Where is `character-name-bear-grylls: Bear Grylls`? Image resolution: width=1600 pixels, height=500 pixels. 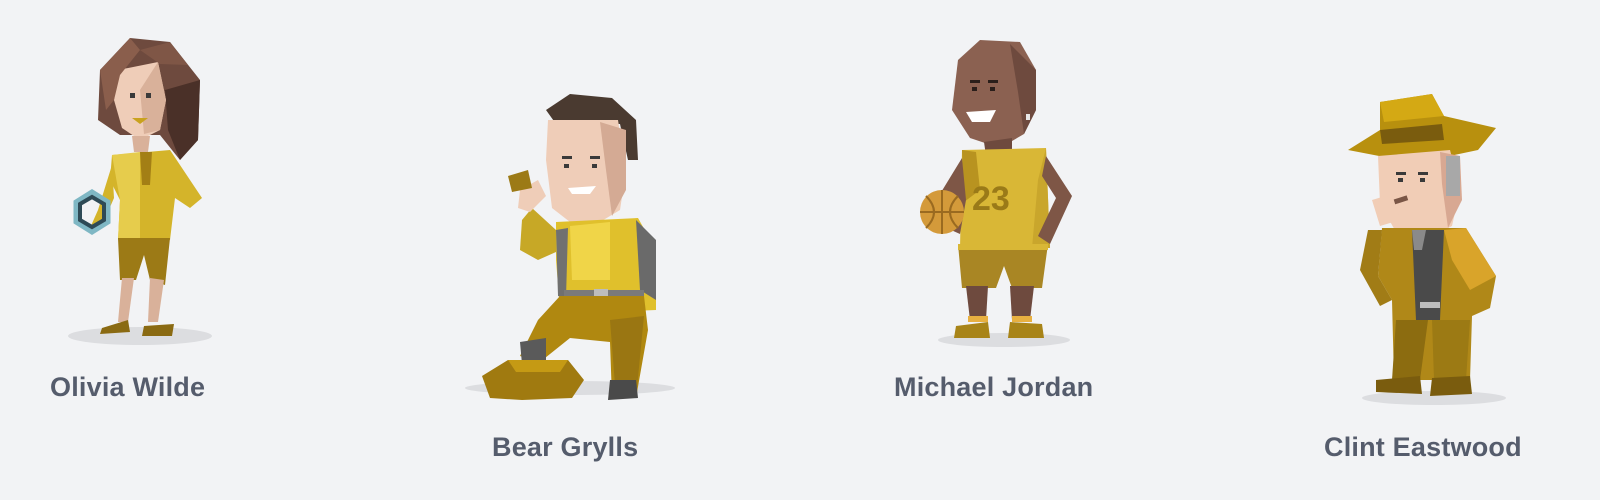 character-name-bear-grylls: Bear Grylls is located at coordinates (565, 447).